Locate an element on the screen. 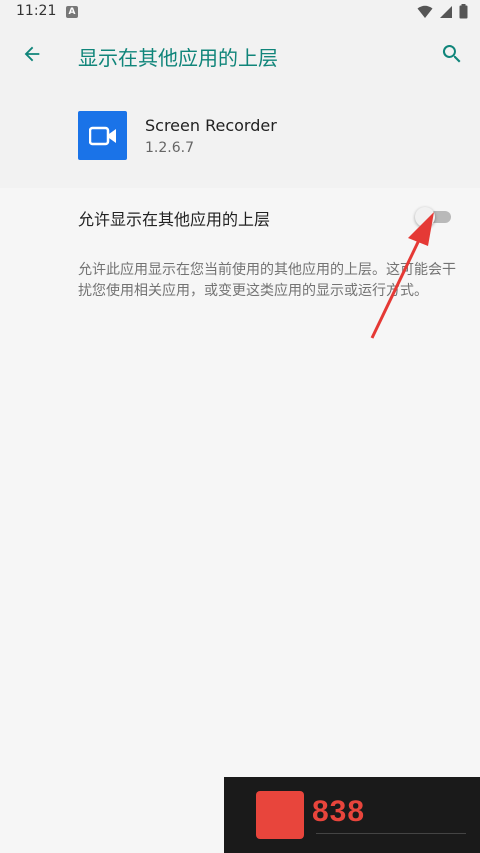  watermark-logo is located at coordinates (280, 815).